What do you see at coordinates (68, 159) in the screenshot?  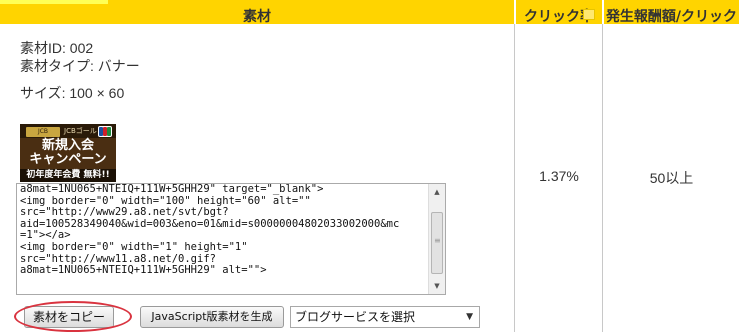 I see `banner-headline-2: キャンペーン` at bounding box center [68, 159].